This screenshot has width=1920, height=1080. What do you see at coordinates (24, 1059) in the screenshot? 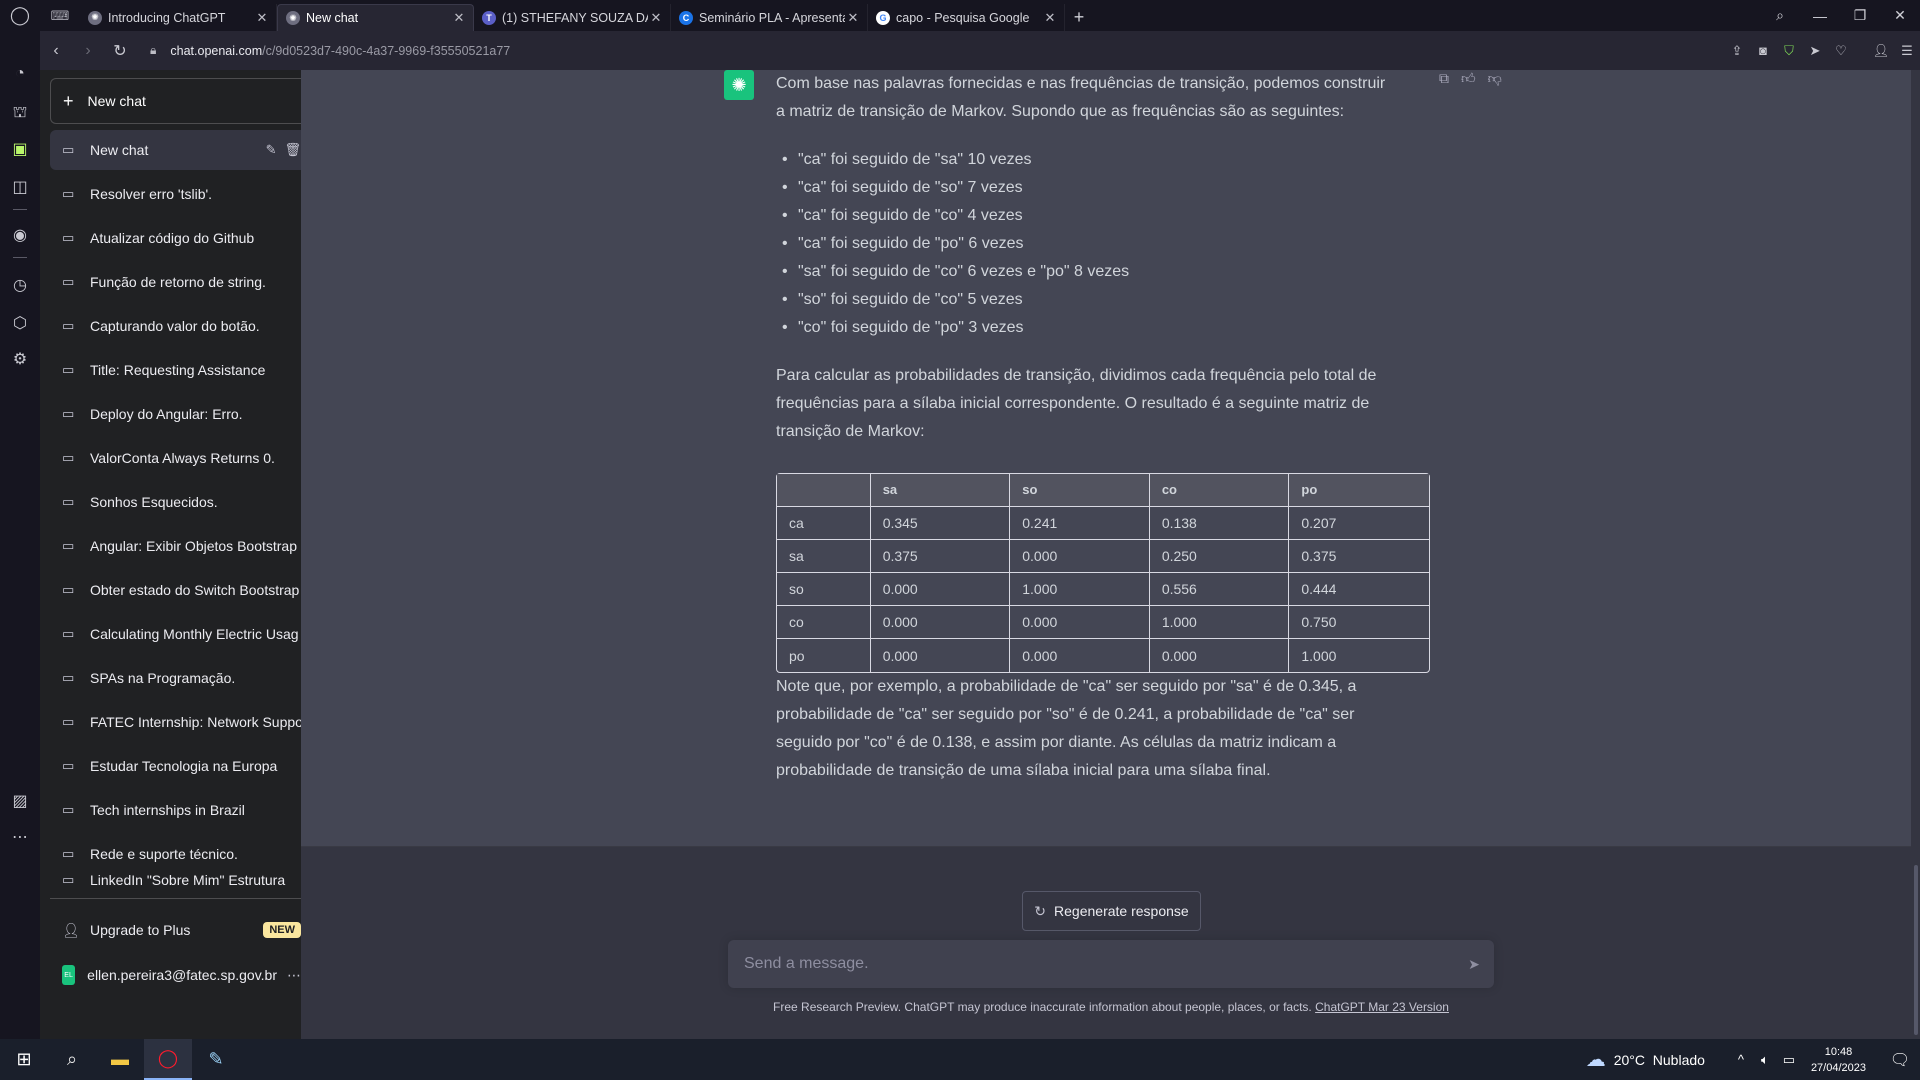
I see `windows-start-icon: ⊞` at bounding box center [24, 1059].